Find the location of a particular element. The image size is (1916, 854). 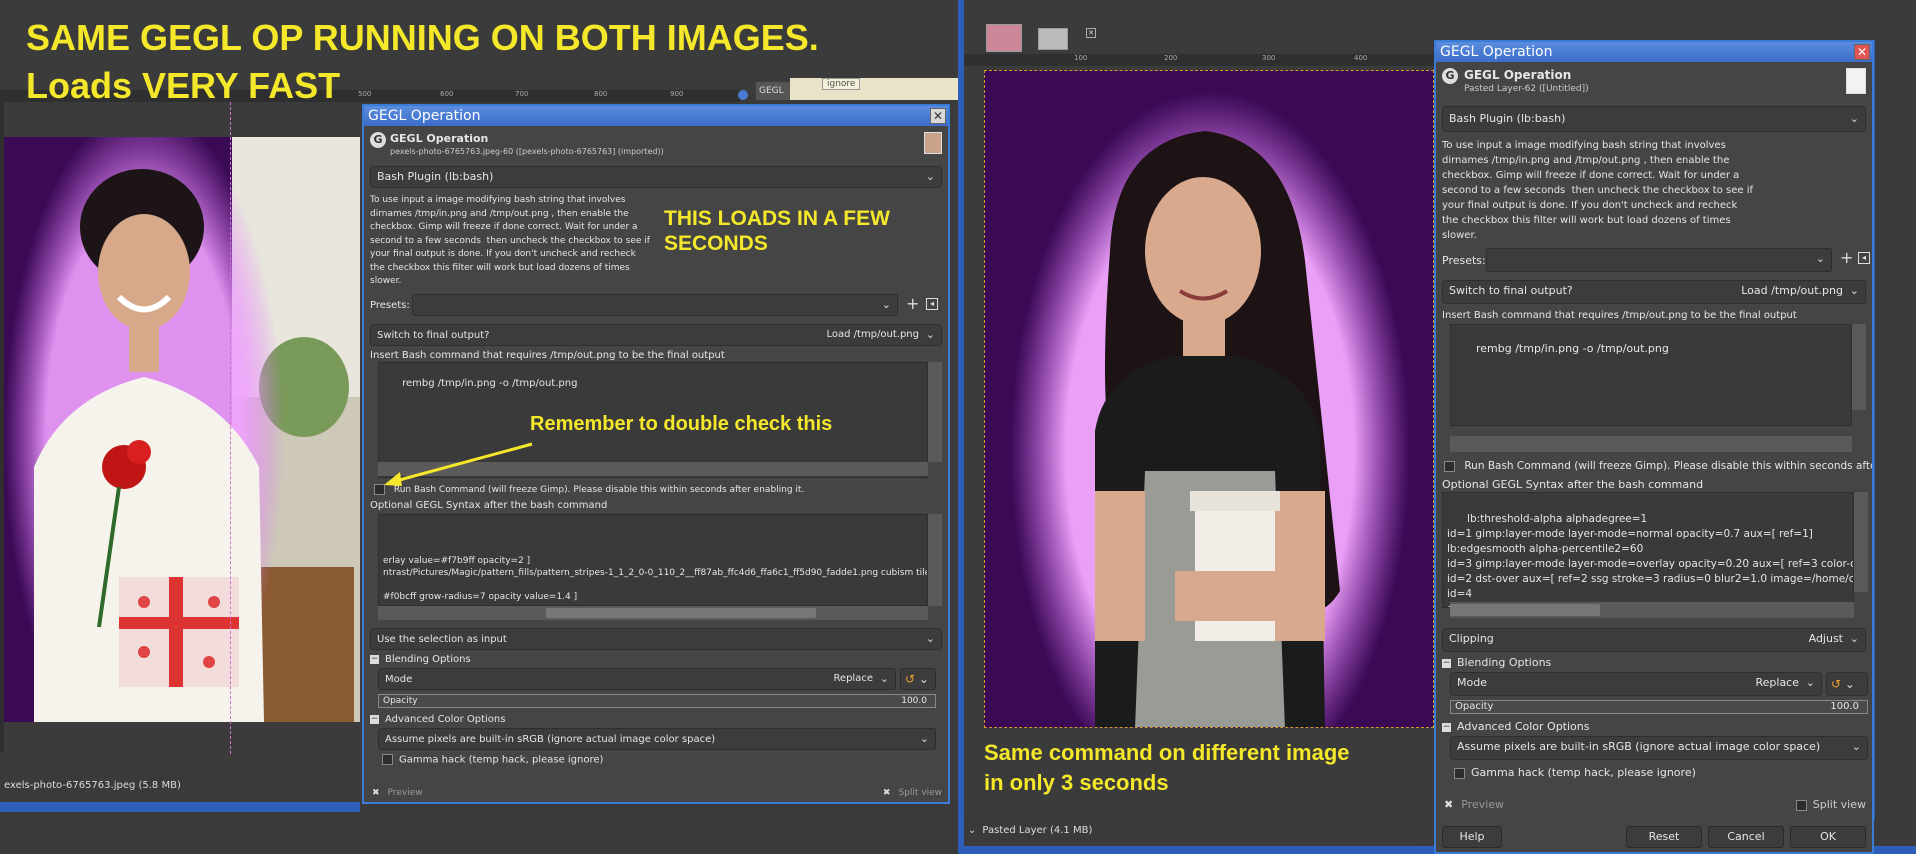

help-button: Help is located at coordinates (1472, 837).